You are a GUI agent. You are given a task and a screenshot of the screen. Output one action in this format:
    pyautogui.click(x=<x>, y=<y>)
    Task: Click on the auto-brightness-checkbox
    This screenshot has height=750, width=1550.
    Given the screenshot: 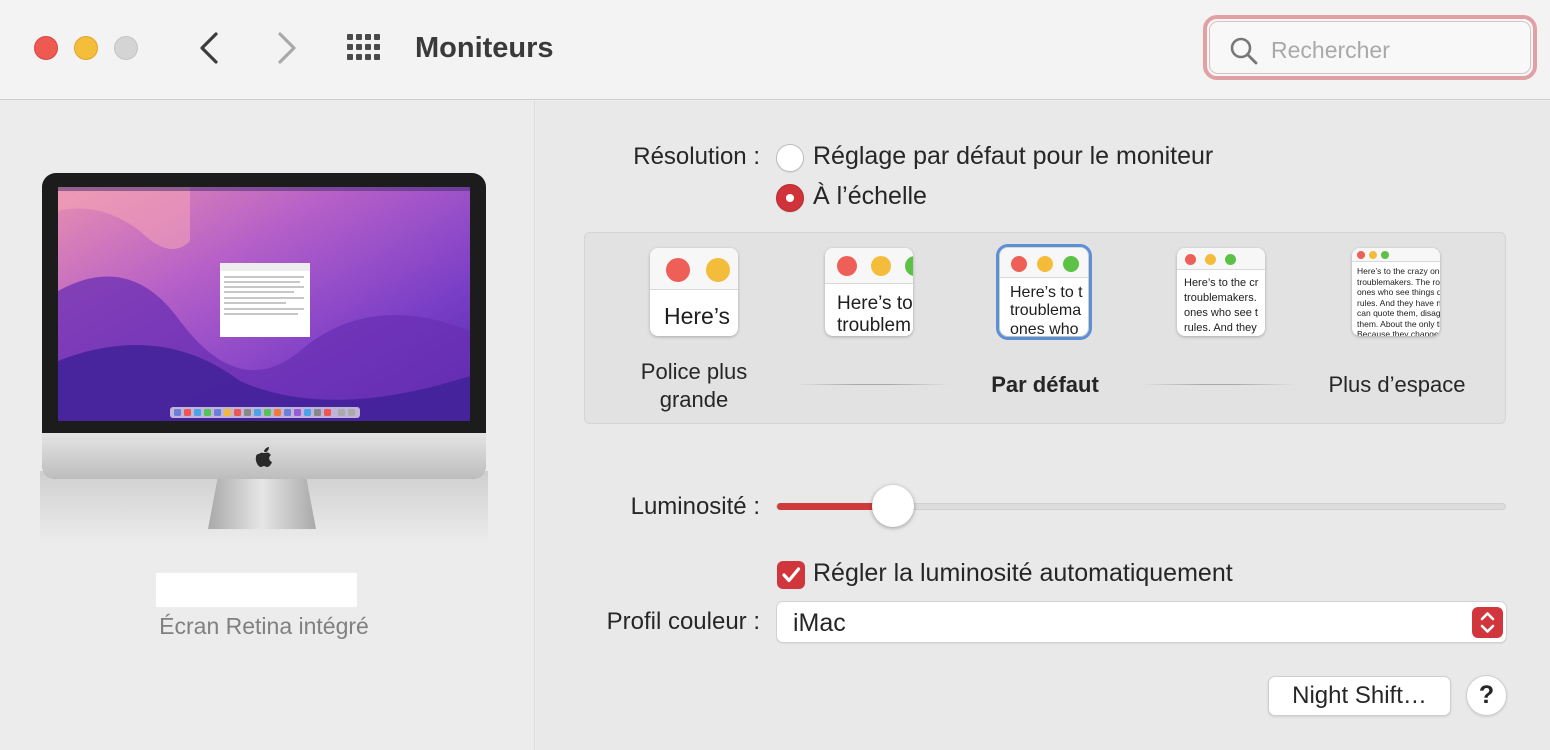 What is the action you would take?
    pyautogui.click(x=791, y=575)
    